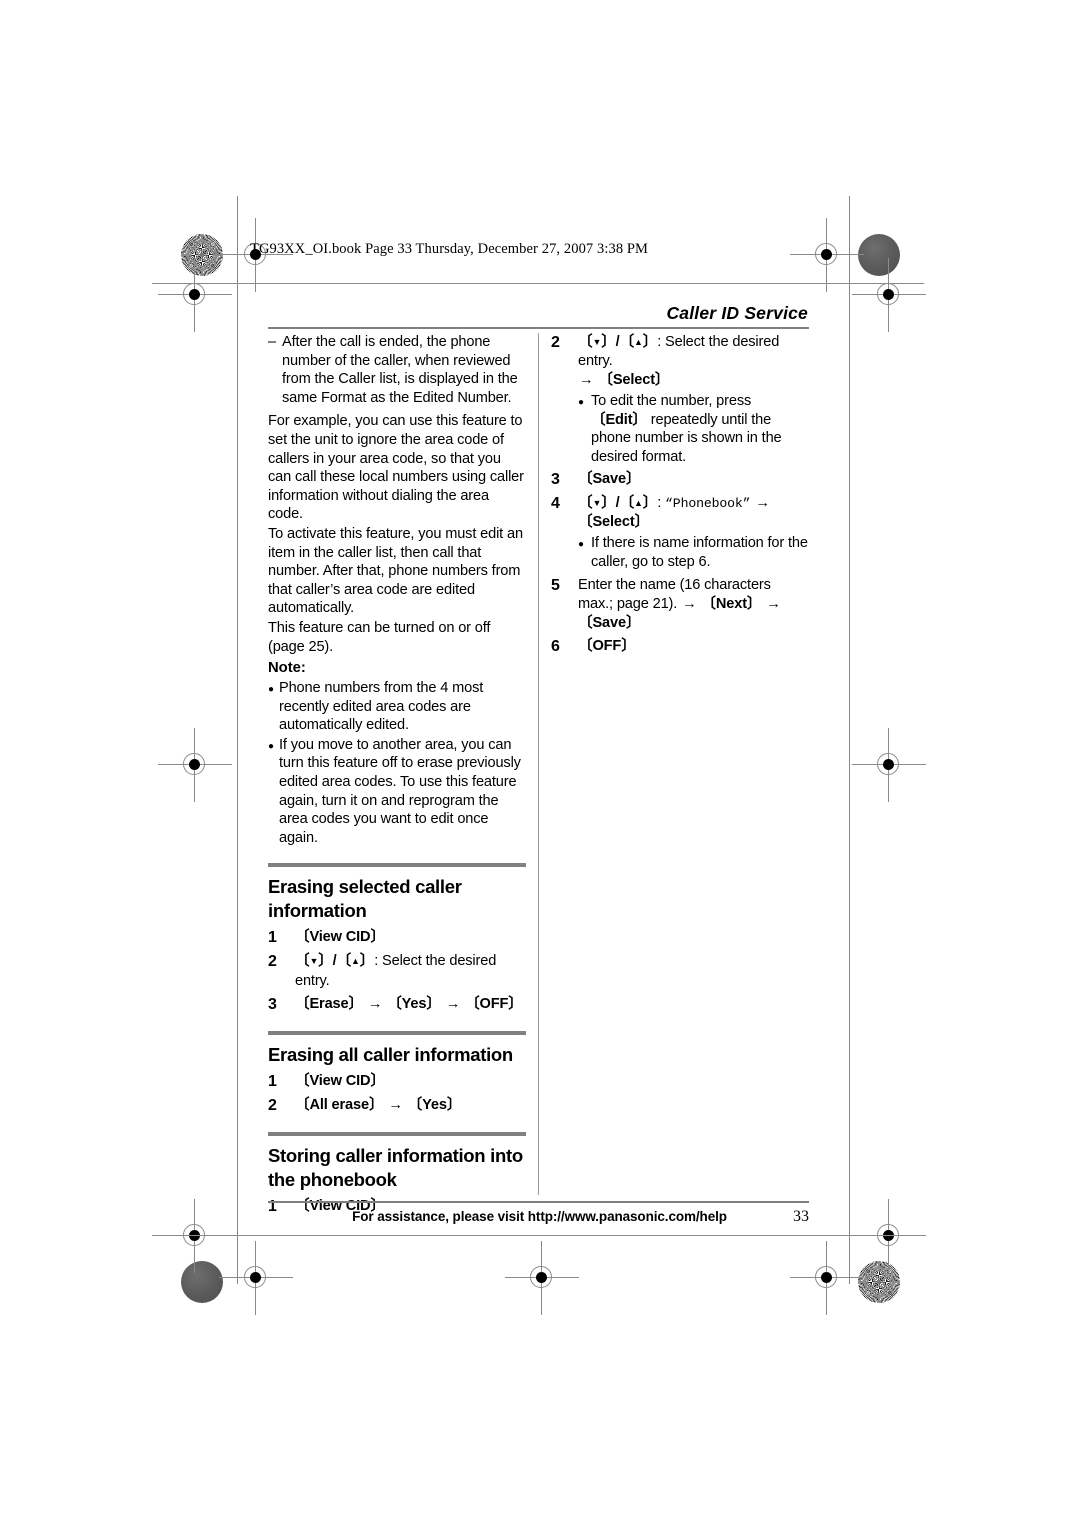 Image resolution: width=1080 pixels, height=1528 pixels. What do you see at coordinates (661, 503) in the screenshot?
I see `step-instruction: :` at bounding box center [661, 503].